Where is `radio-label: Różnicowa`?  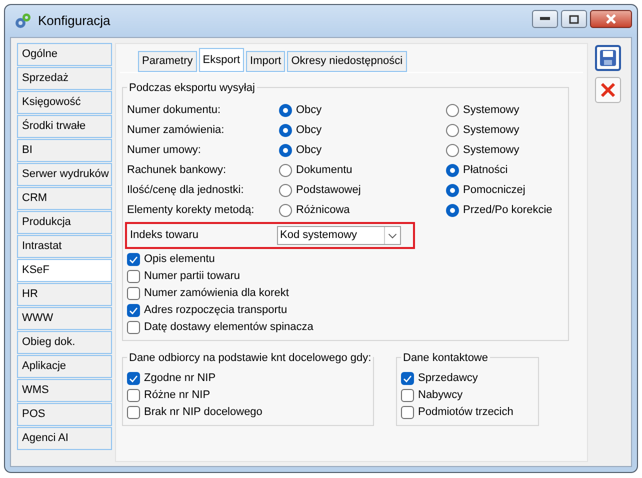
radio-label: Różnicowa is located at coordinates (323, 210).